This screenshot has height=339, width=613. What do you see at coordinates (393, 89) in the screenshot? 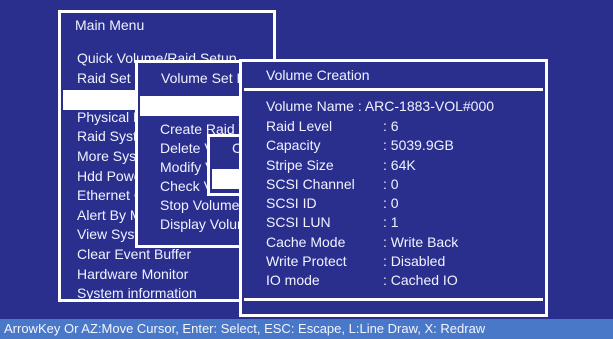
I see `title-separator` at bounding box center [393, 89].